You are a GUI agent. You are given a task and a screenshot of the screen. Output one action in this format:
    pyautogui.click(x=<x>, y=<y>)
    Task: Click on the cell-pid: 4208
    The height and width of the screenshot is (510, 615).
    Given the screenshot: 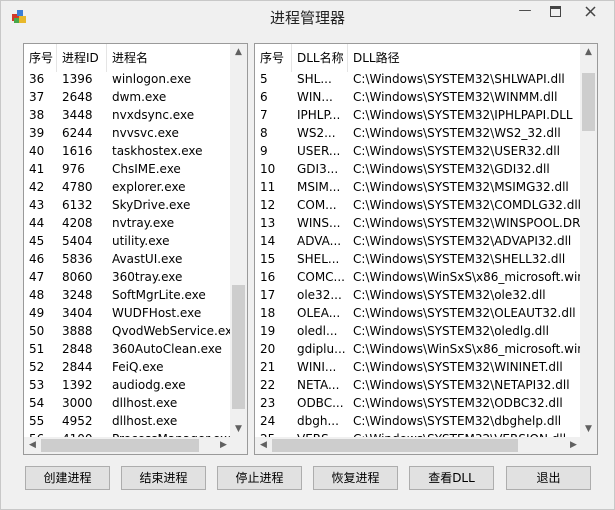 What is the action you would take?
    pyautogui.click(x=77, y=223)
    